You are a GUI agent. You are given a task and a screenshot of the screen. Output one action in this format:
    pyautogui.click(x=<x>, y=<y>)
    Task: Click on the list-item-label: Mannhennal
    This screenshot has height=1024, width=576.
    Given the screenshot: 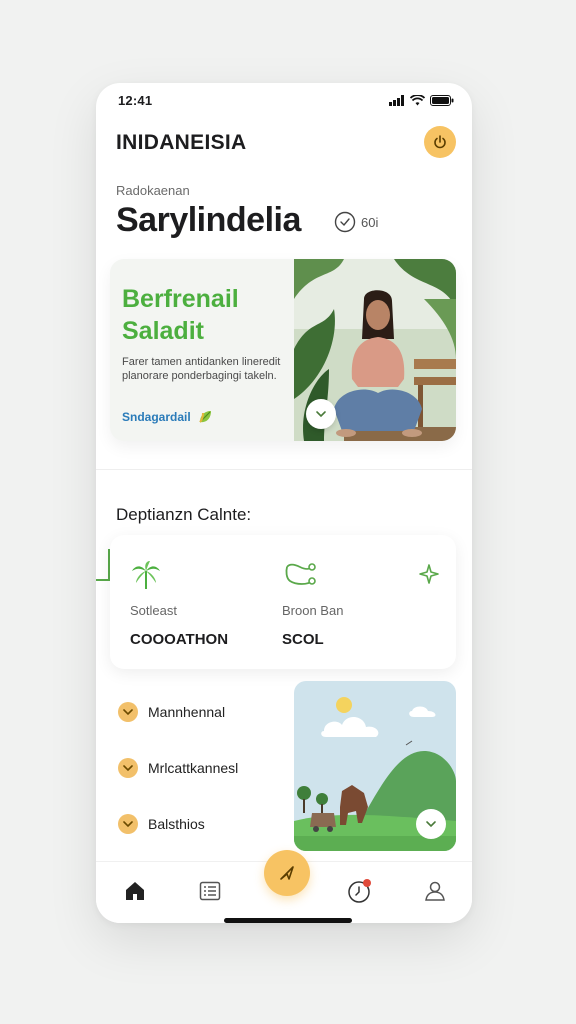 What is the action you would take?
    pyautogui.click(x=187, y=712)
    